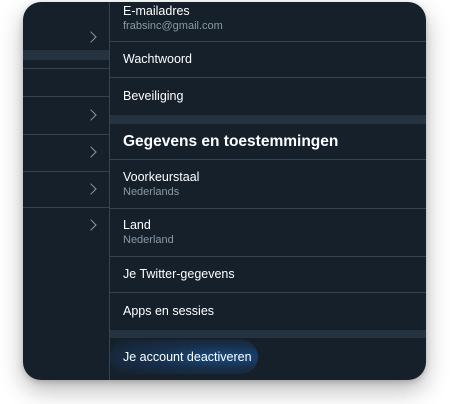 The image size is (450, 404). I want to click on section-heading: Gegevens en toestemmingen, so click(268, 142).